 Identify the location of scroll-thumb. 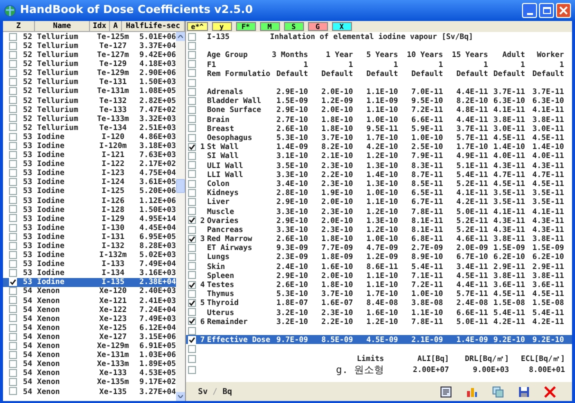
(180, 186).